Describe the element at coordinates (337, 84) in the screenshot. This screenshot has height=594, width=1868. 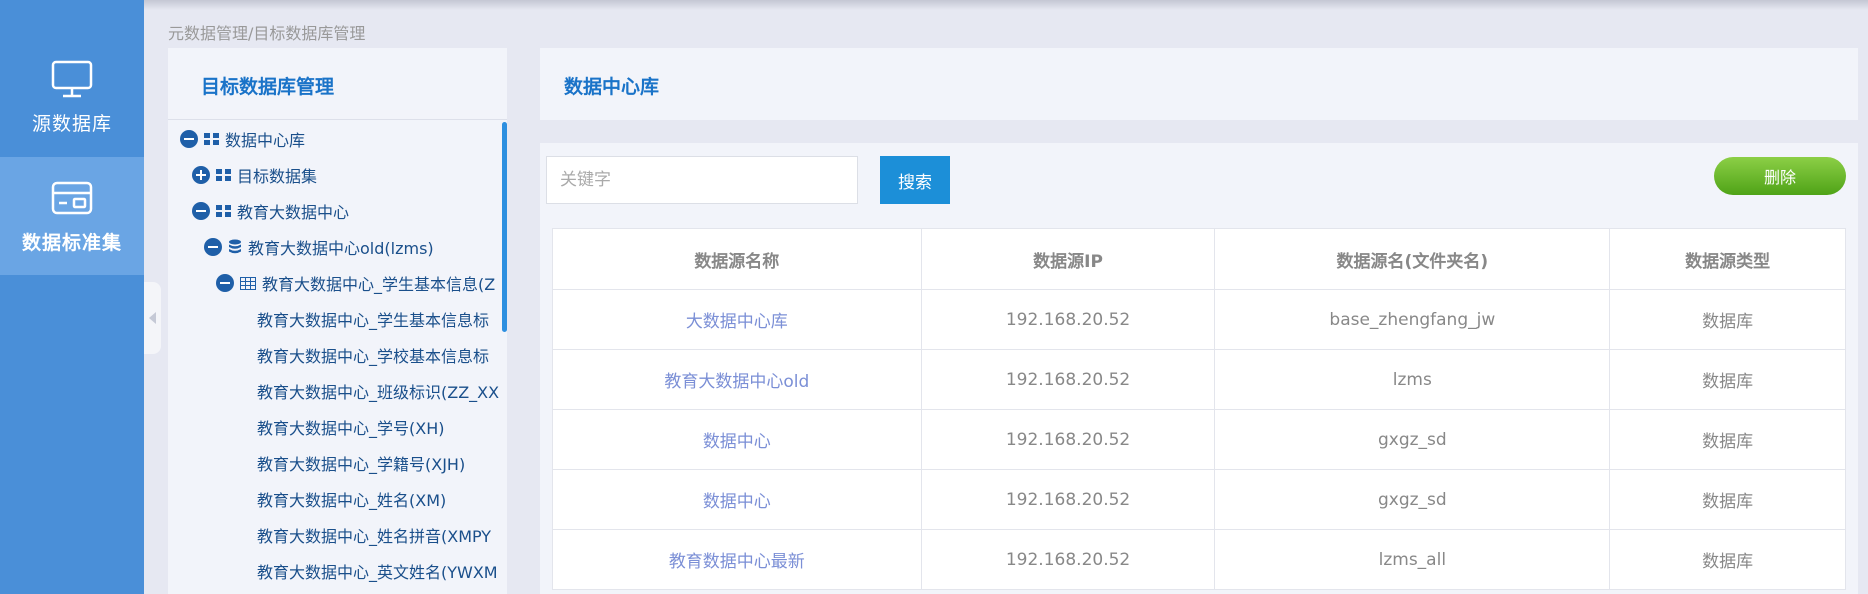
I see `tree-panel-title: 目标数据库管理` at that location.